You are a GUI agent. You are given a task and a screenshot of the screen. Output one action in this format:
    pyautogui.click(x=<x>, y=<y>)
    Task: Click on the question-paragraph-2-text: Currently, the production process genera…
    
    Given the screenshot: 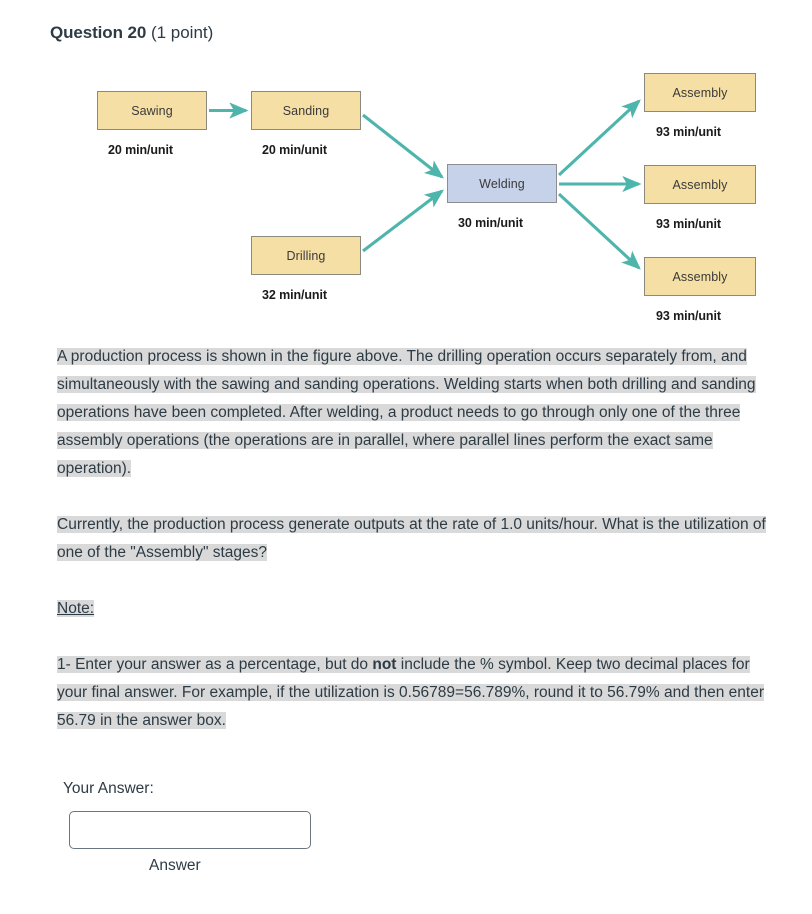 What is the action you would take?
    pyautogui.click(x=411, y=538)
    